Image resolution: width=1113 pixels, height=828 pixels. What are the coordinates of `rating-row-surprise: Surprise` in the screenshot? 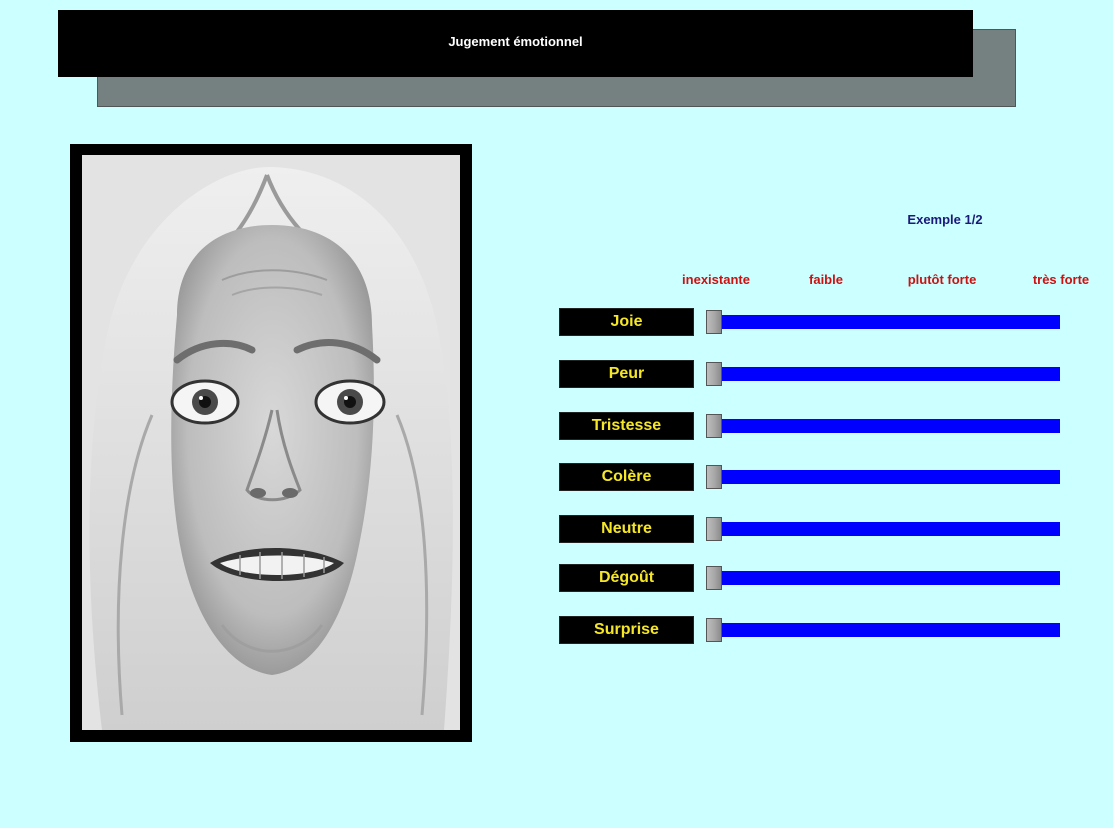 It's located at (556, 630).